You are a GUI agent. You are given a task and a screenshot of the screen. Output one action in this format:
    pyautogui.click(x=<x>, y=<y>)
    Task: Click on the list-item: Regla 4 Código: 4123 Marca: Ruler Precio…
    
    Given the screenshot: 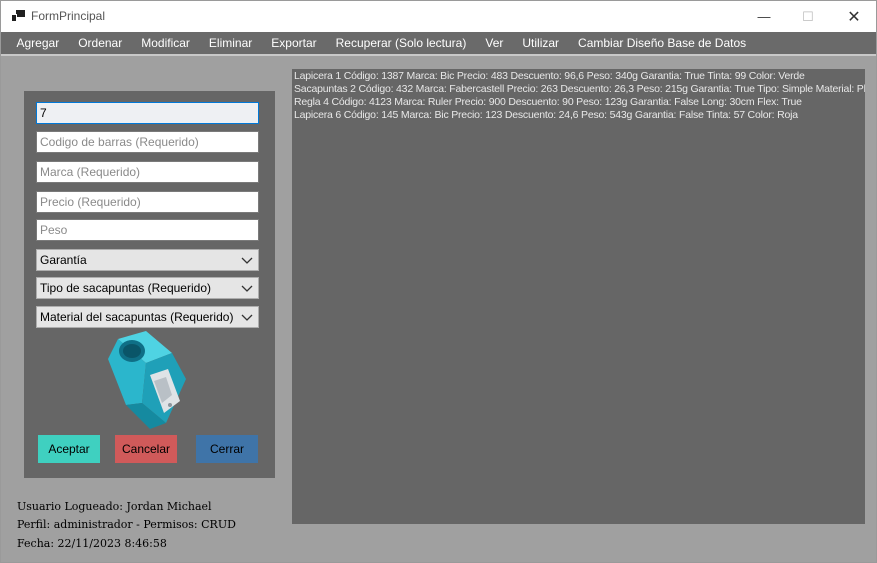 What is the action you would take?
    pyautogui.click(x=578, y=102)
    